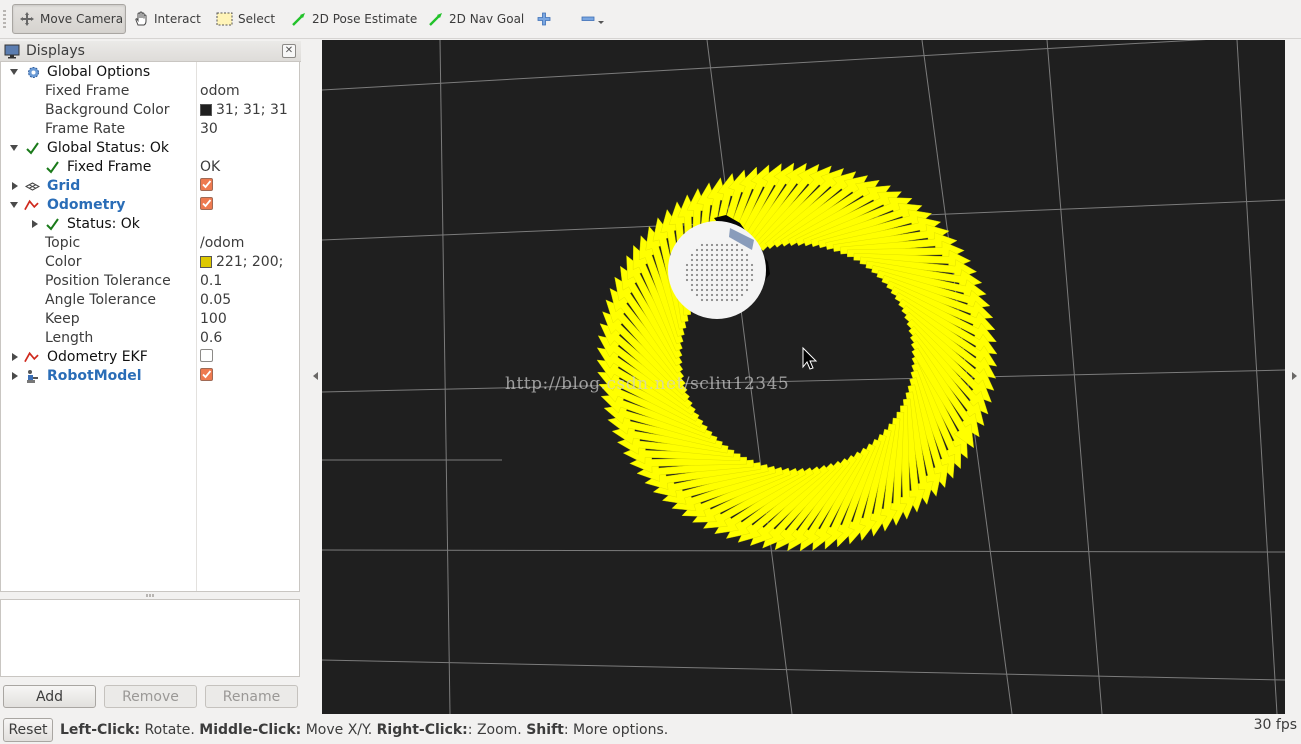  I want to click on keep-value: 100, so click(213, 319).